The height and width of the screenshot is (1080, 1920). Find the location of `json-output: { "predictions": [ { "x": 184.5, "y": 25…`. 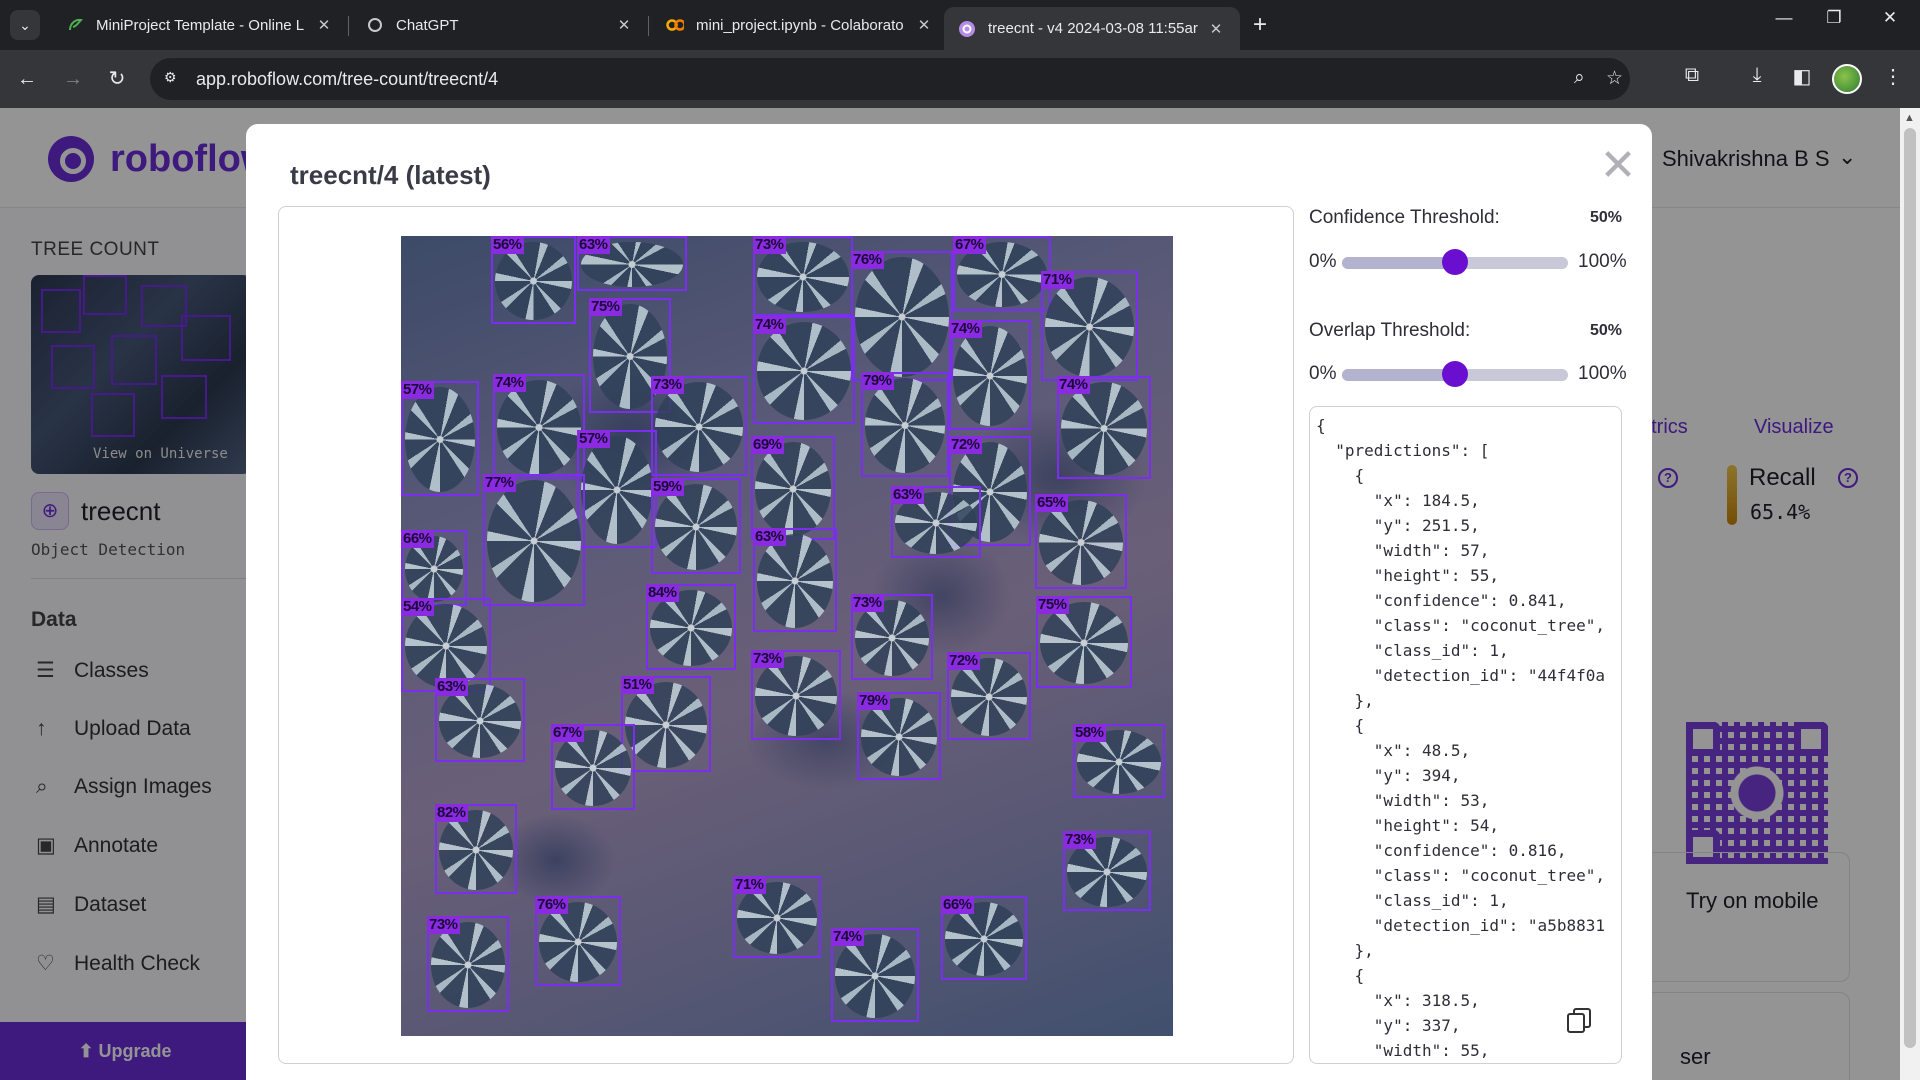

json-output: { "predictions": [ { "x": 184.5, "y": 25… is located at coordinates (1465, 735).